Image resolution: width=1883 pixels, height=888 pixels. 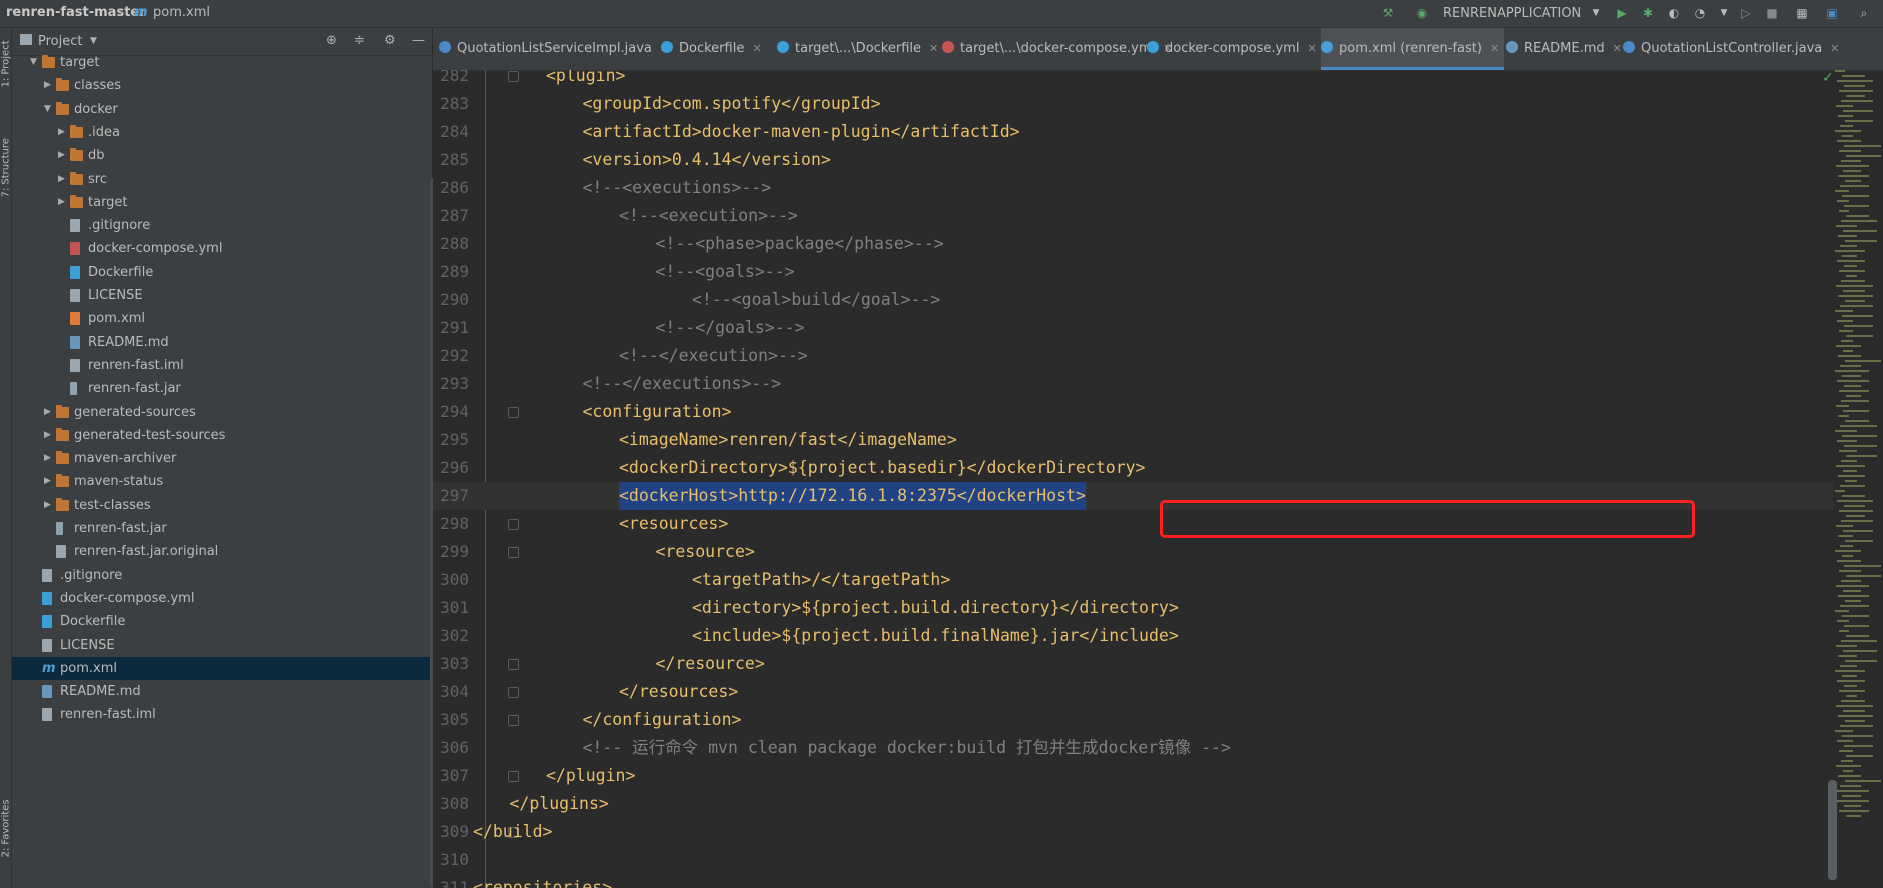 I want to click on code-line: 304 </resources>, so click(x=1133, y=692).